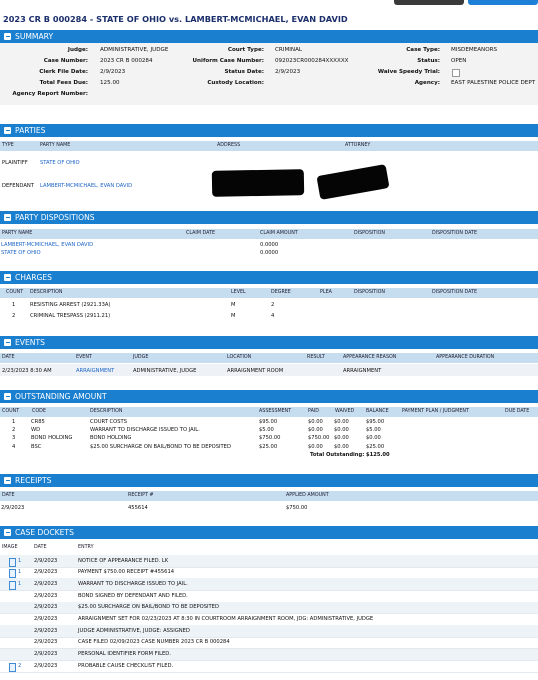  I want to click on section-dockets-header: CASE DOCKETS, so click(269, 532).